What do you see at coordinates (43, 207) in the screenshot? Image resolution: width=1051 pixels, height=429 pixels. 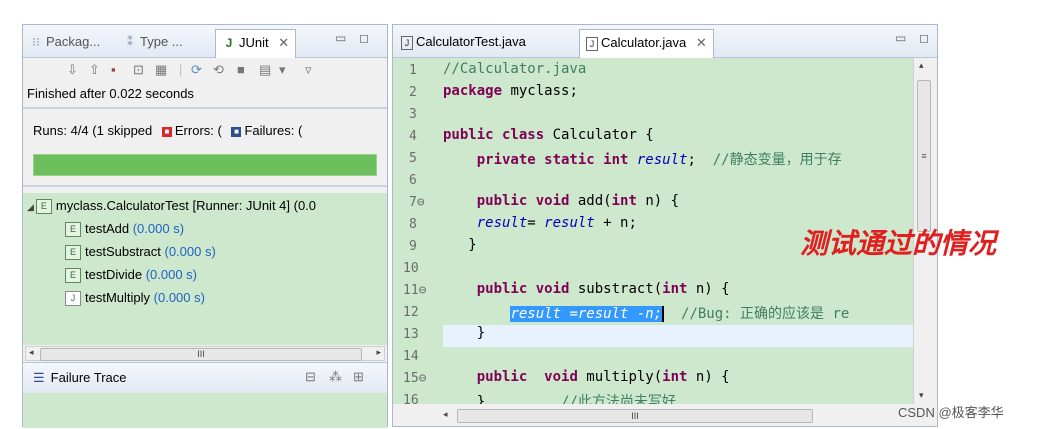 I see `test-suite-icon: E` at bounding box center [43, 207].